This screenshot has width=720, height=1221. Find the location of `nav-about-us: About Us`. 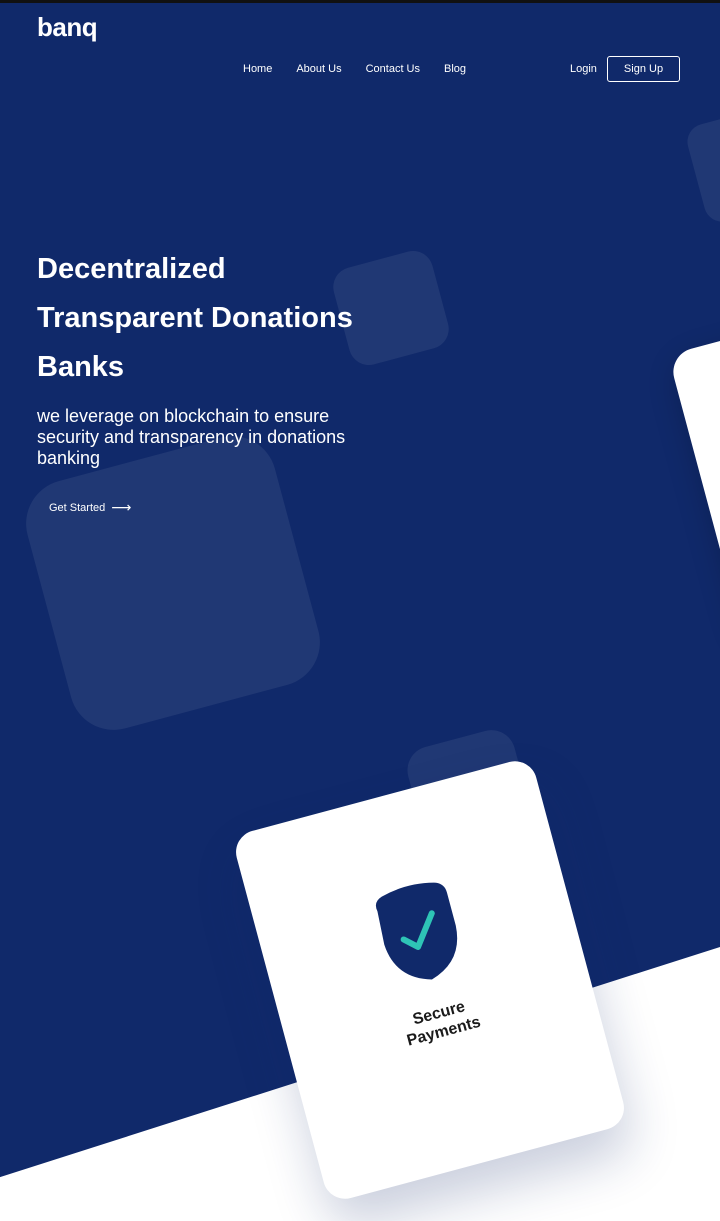

nav-about-us: About Us is located at coordinates (318, 69).